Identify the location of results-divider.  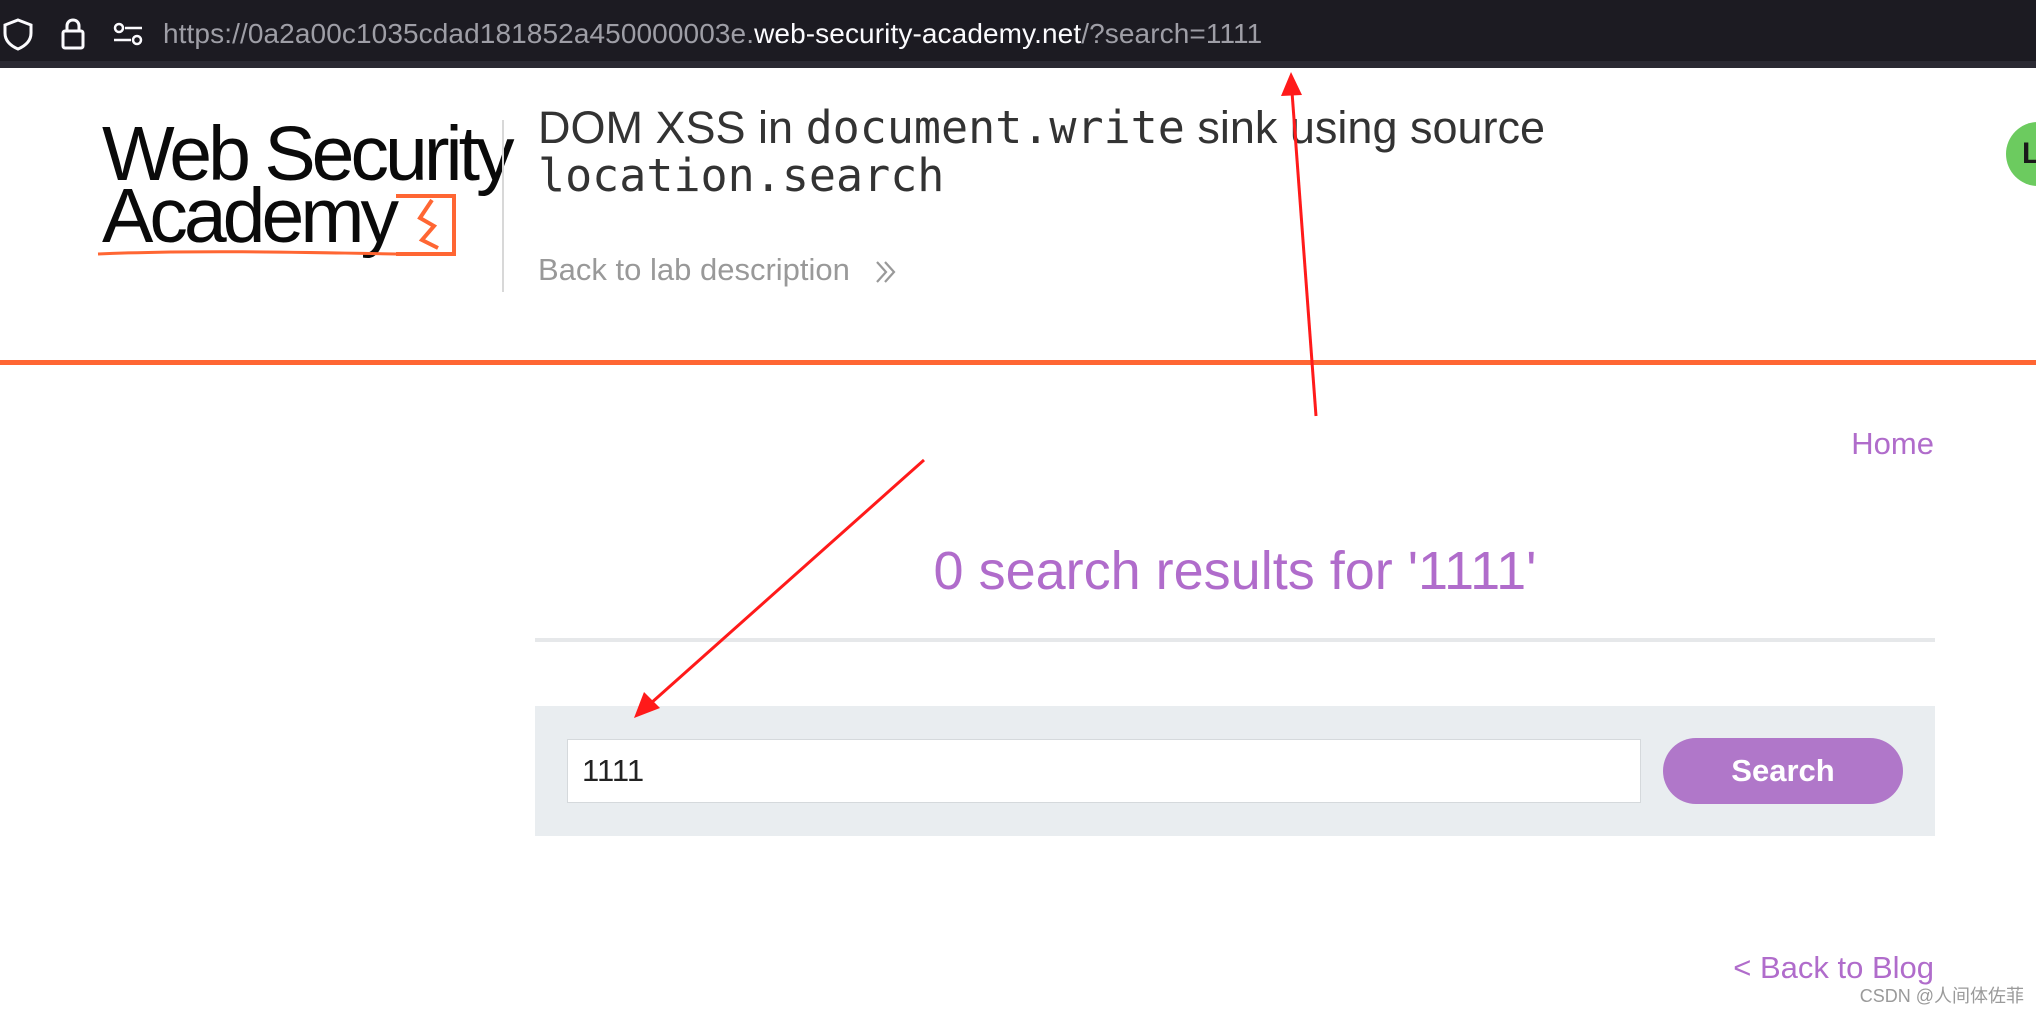
(1235, 640).